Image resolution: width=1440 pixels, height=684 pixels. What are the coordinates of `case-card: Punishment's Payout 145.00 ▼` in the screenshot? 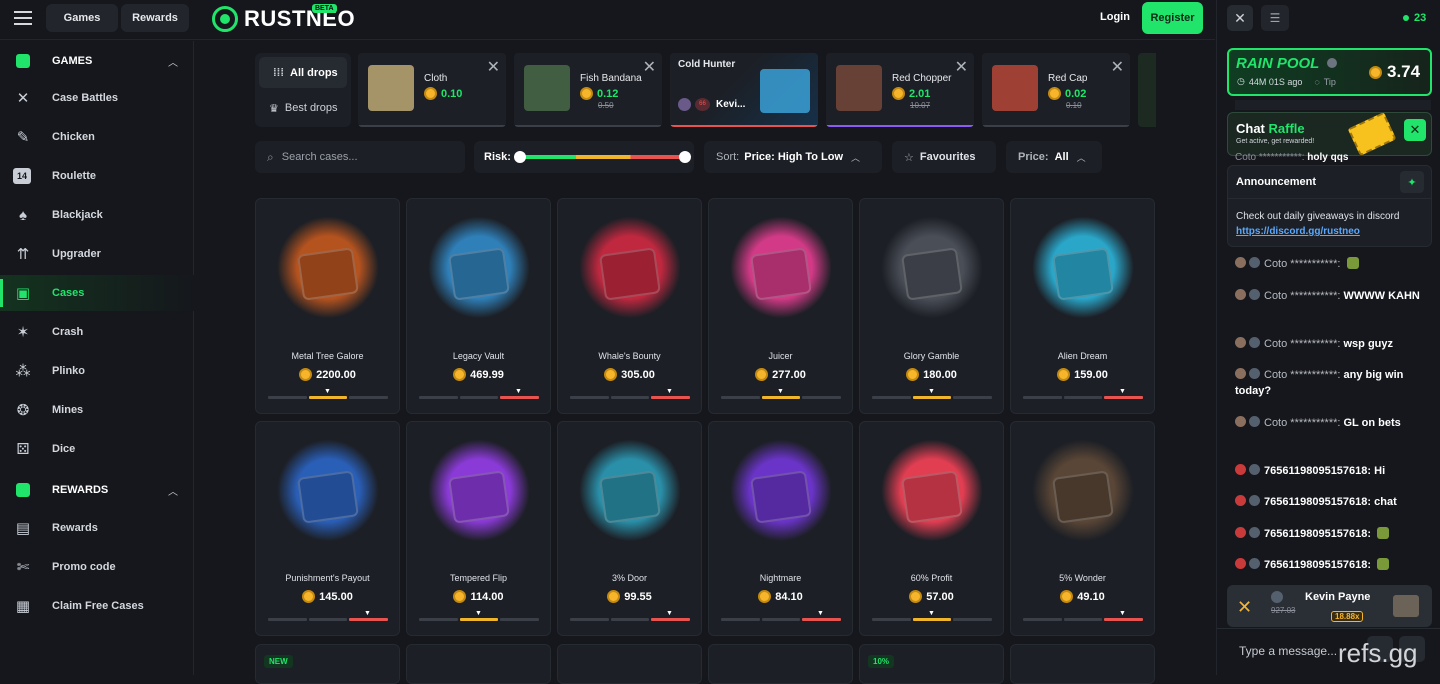 It's located at (327, 528).